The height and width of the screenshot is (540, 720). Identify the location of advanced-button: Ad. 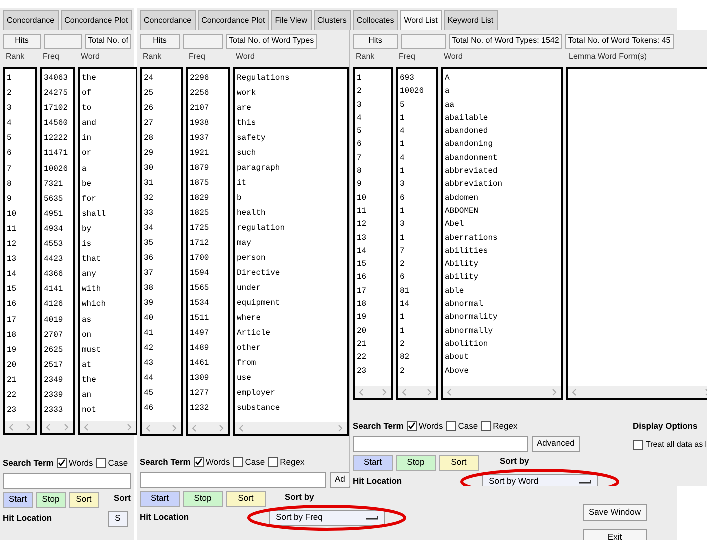
(340, 480).